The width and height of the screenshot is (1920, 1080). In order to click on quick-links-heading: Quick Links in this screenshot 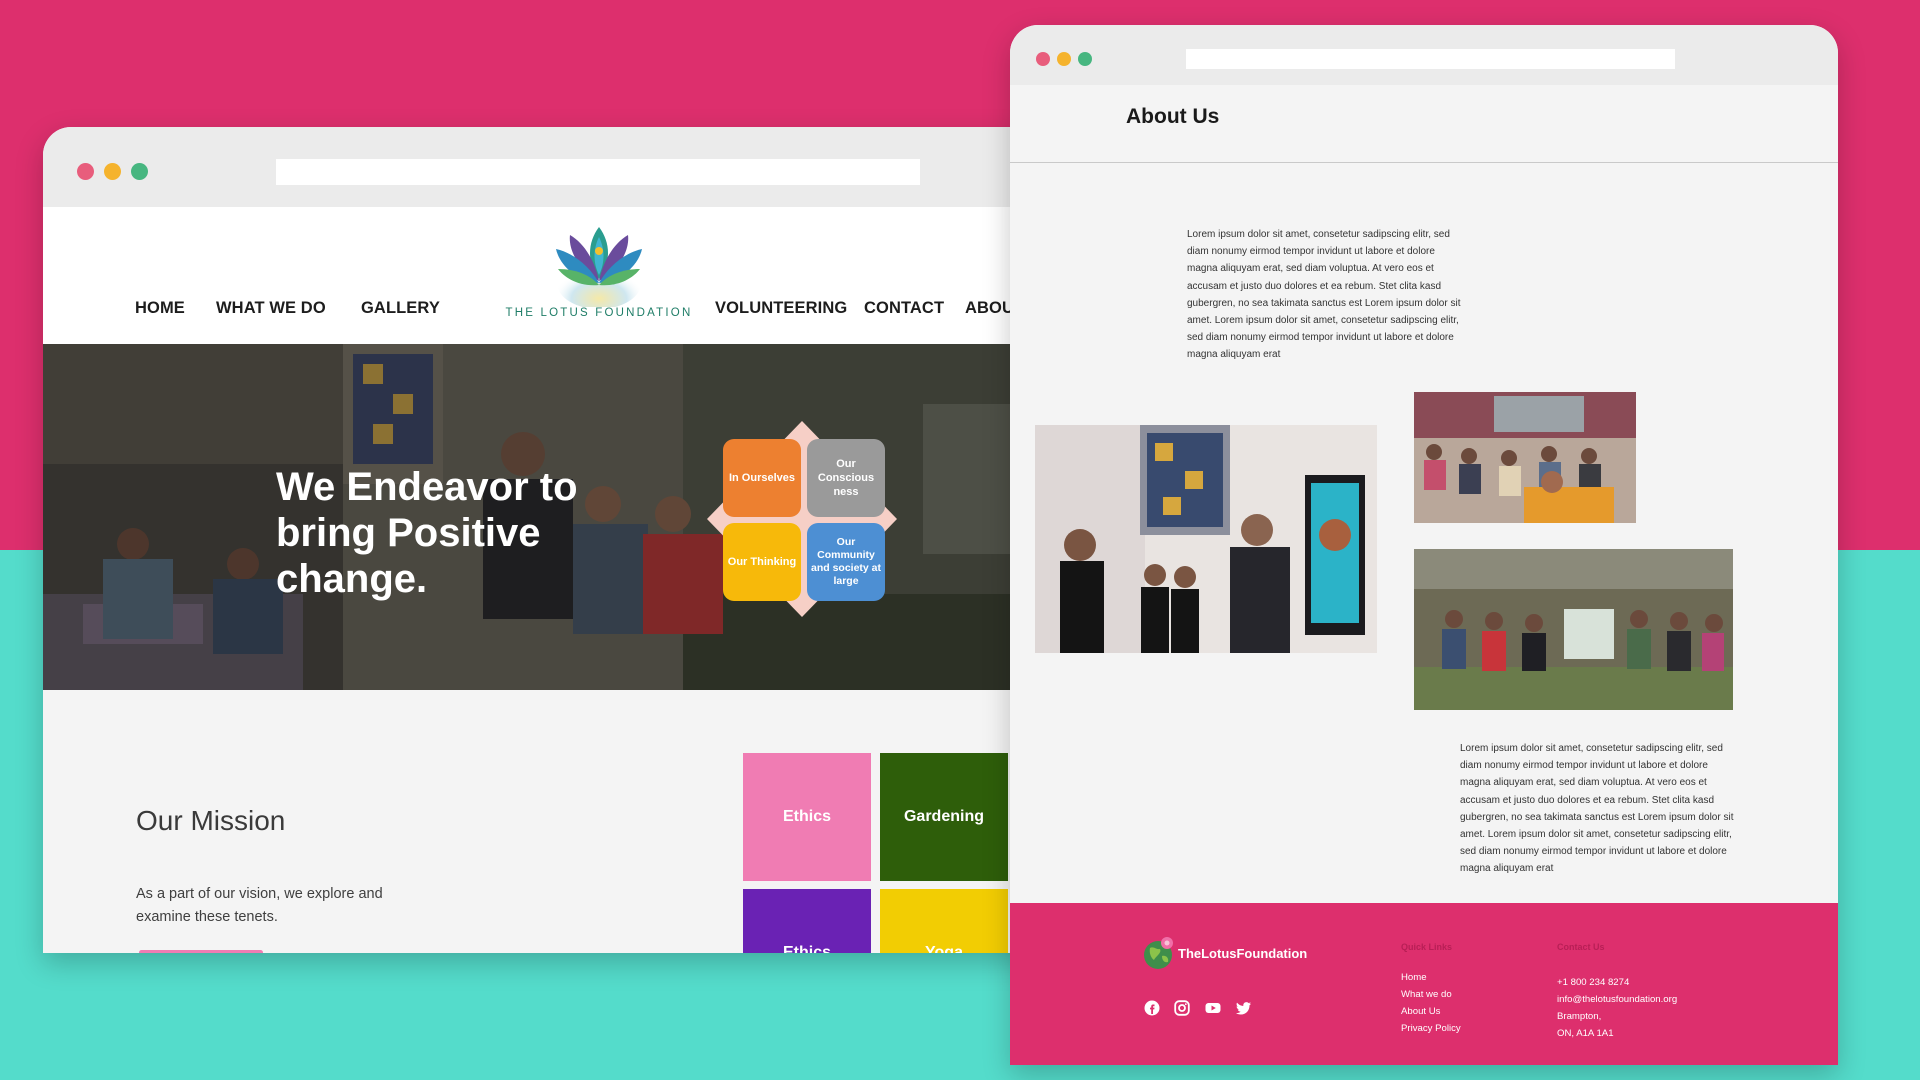, I will do `click(1427, 947)`.